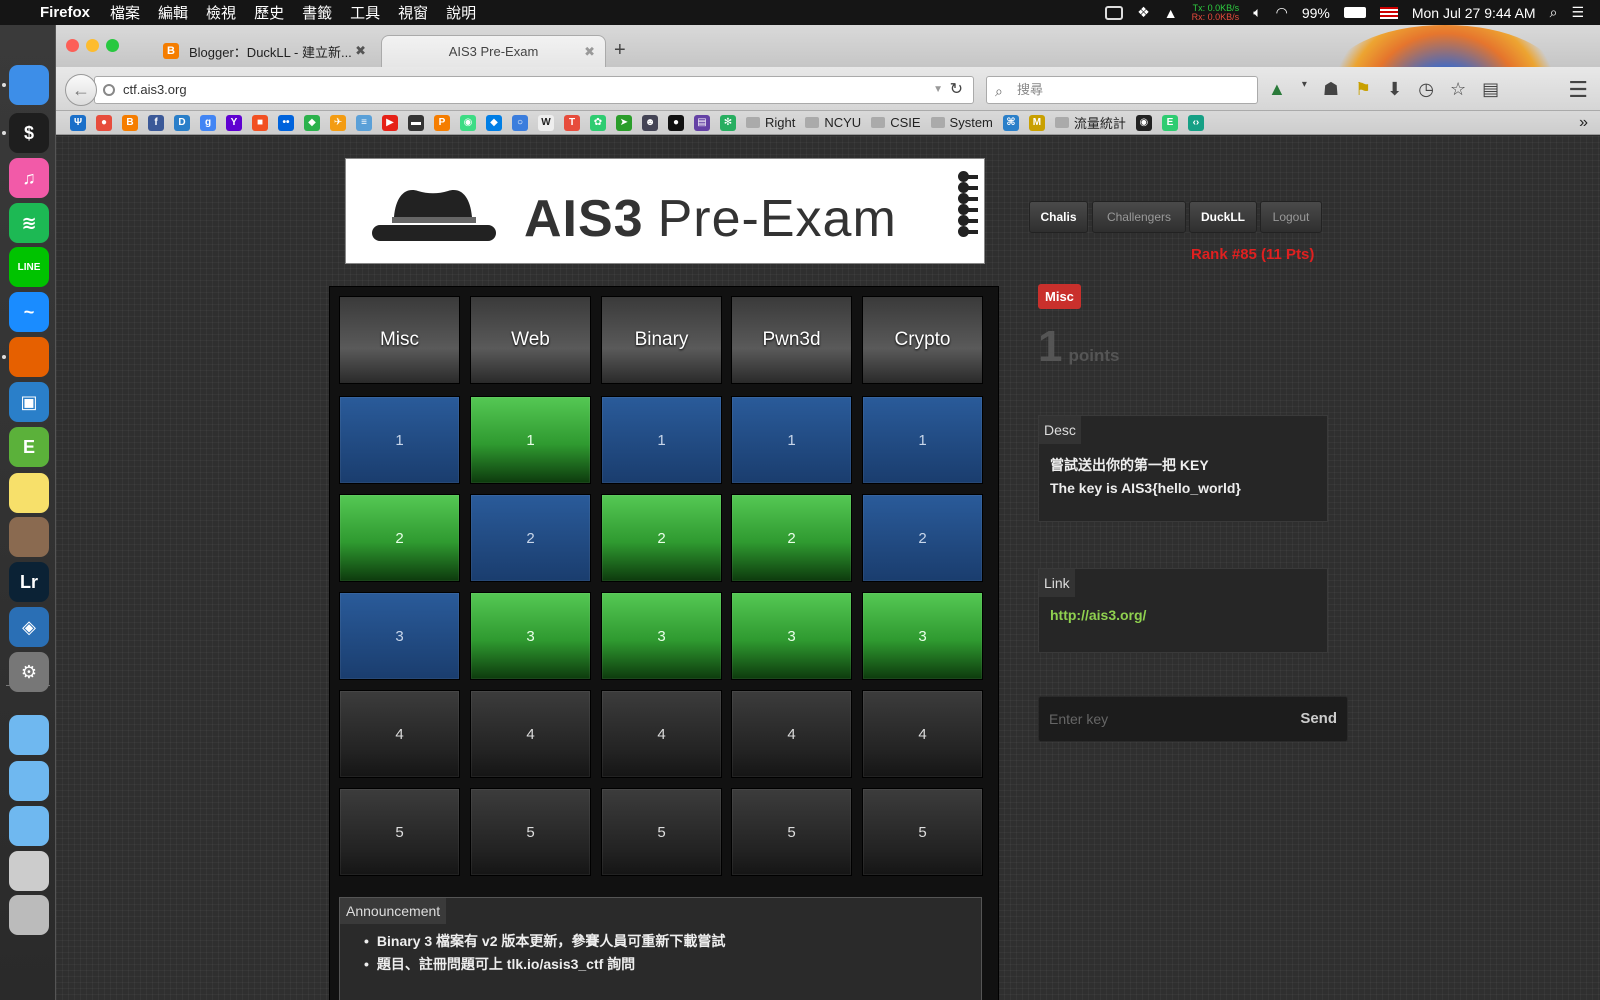  What do you see at coordinates (530, 440) in the screenshot?
I see `challenge-cell-web-1: 1` at bounding box center [530, 440].